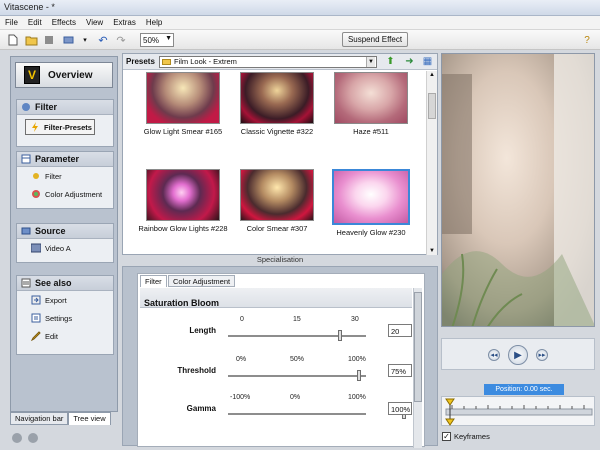  Describe the element at coordinates (11, 22) in the screenshot. I see `menu-file: File` at that location.